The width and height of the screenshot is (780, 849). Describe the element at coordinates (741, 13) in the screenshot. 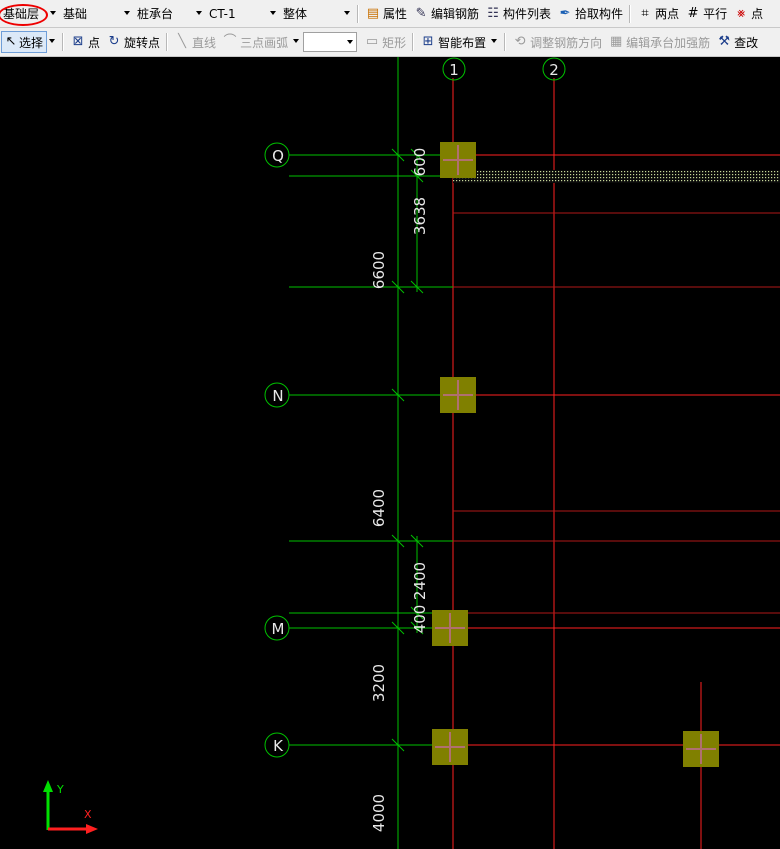

I see `point-angle-icon: ⨳` at that location.